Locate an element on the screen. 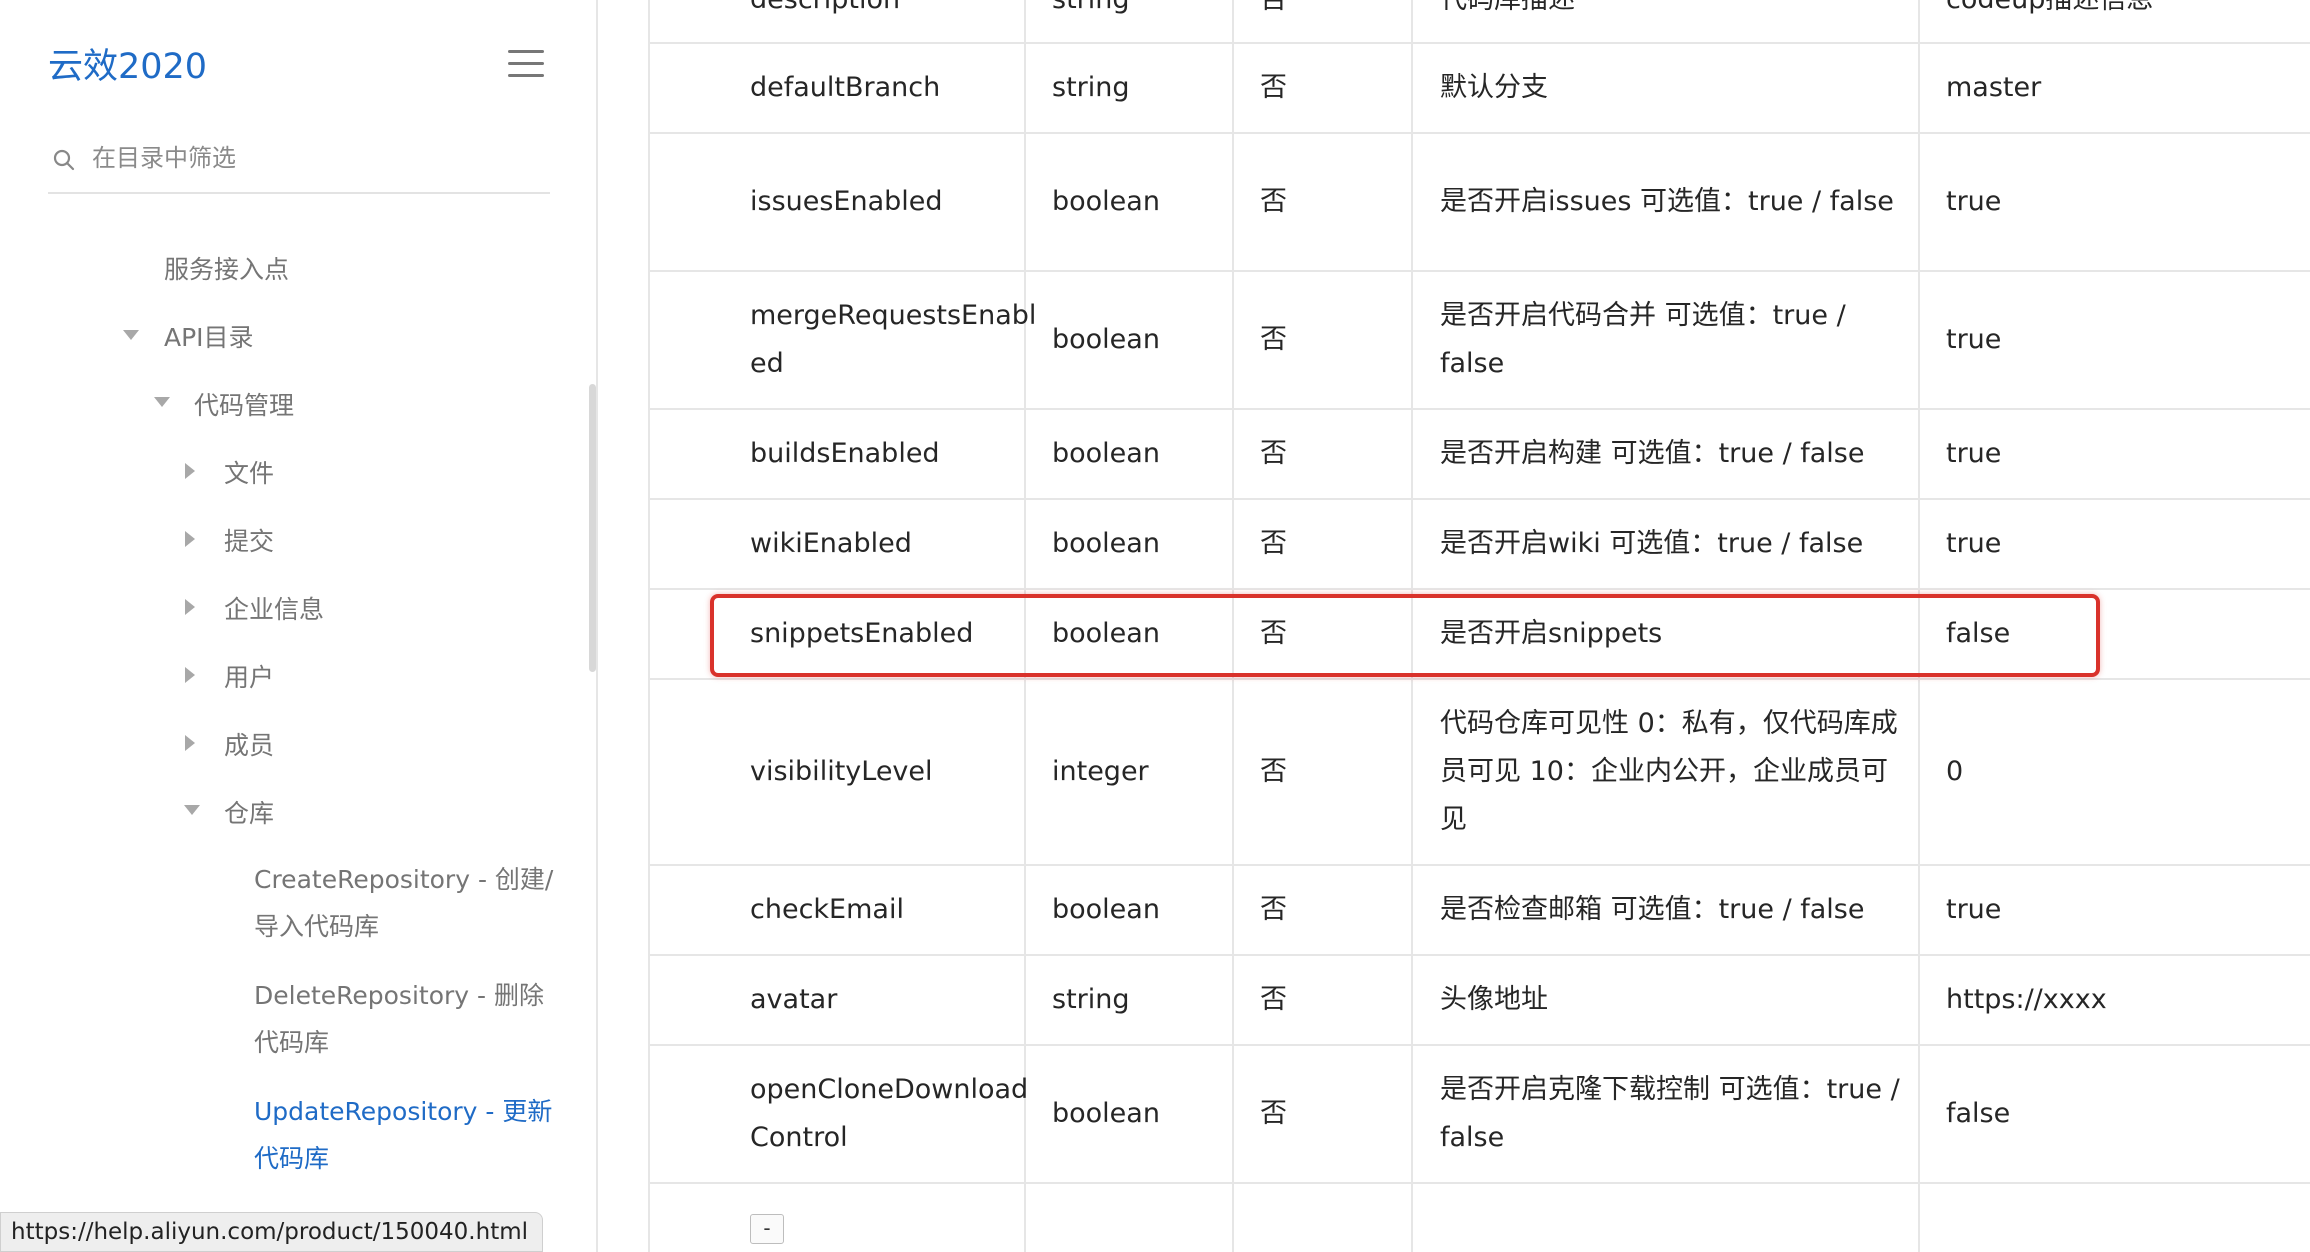  sidebar-scrollbar is located at coordinates (592, 528).